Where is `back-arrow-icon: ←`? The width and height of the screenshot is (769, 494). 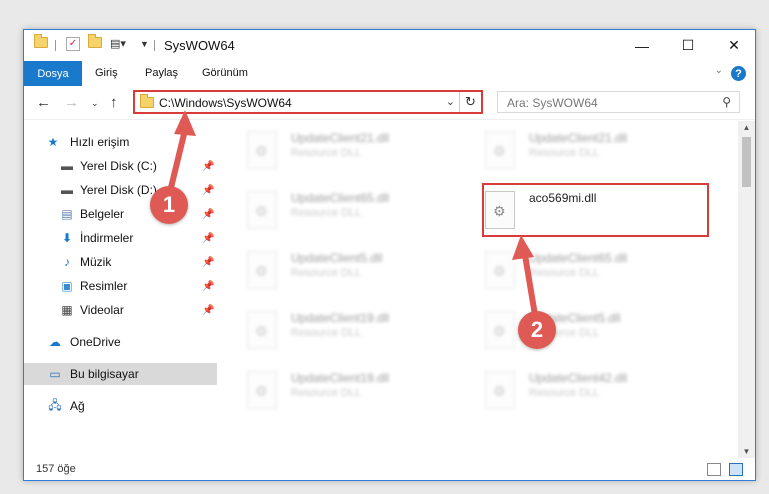
back-arrow-icon: ← is located at coordinates (43, 102).